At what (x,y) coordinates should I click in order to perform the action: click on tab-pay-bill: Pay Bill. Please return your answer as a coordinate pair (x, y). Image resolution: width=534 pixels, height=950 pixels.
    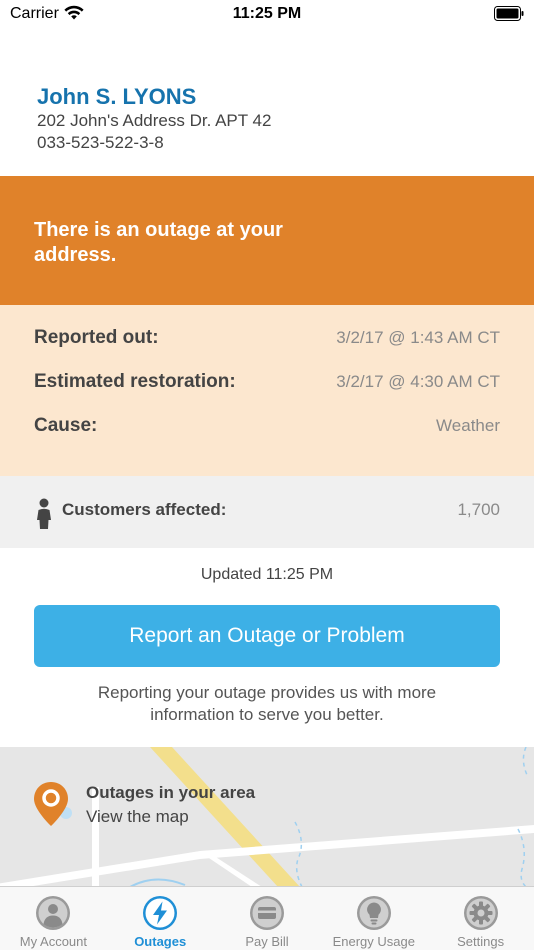
    Looking at the image, I should click on (267, 918).